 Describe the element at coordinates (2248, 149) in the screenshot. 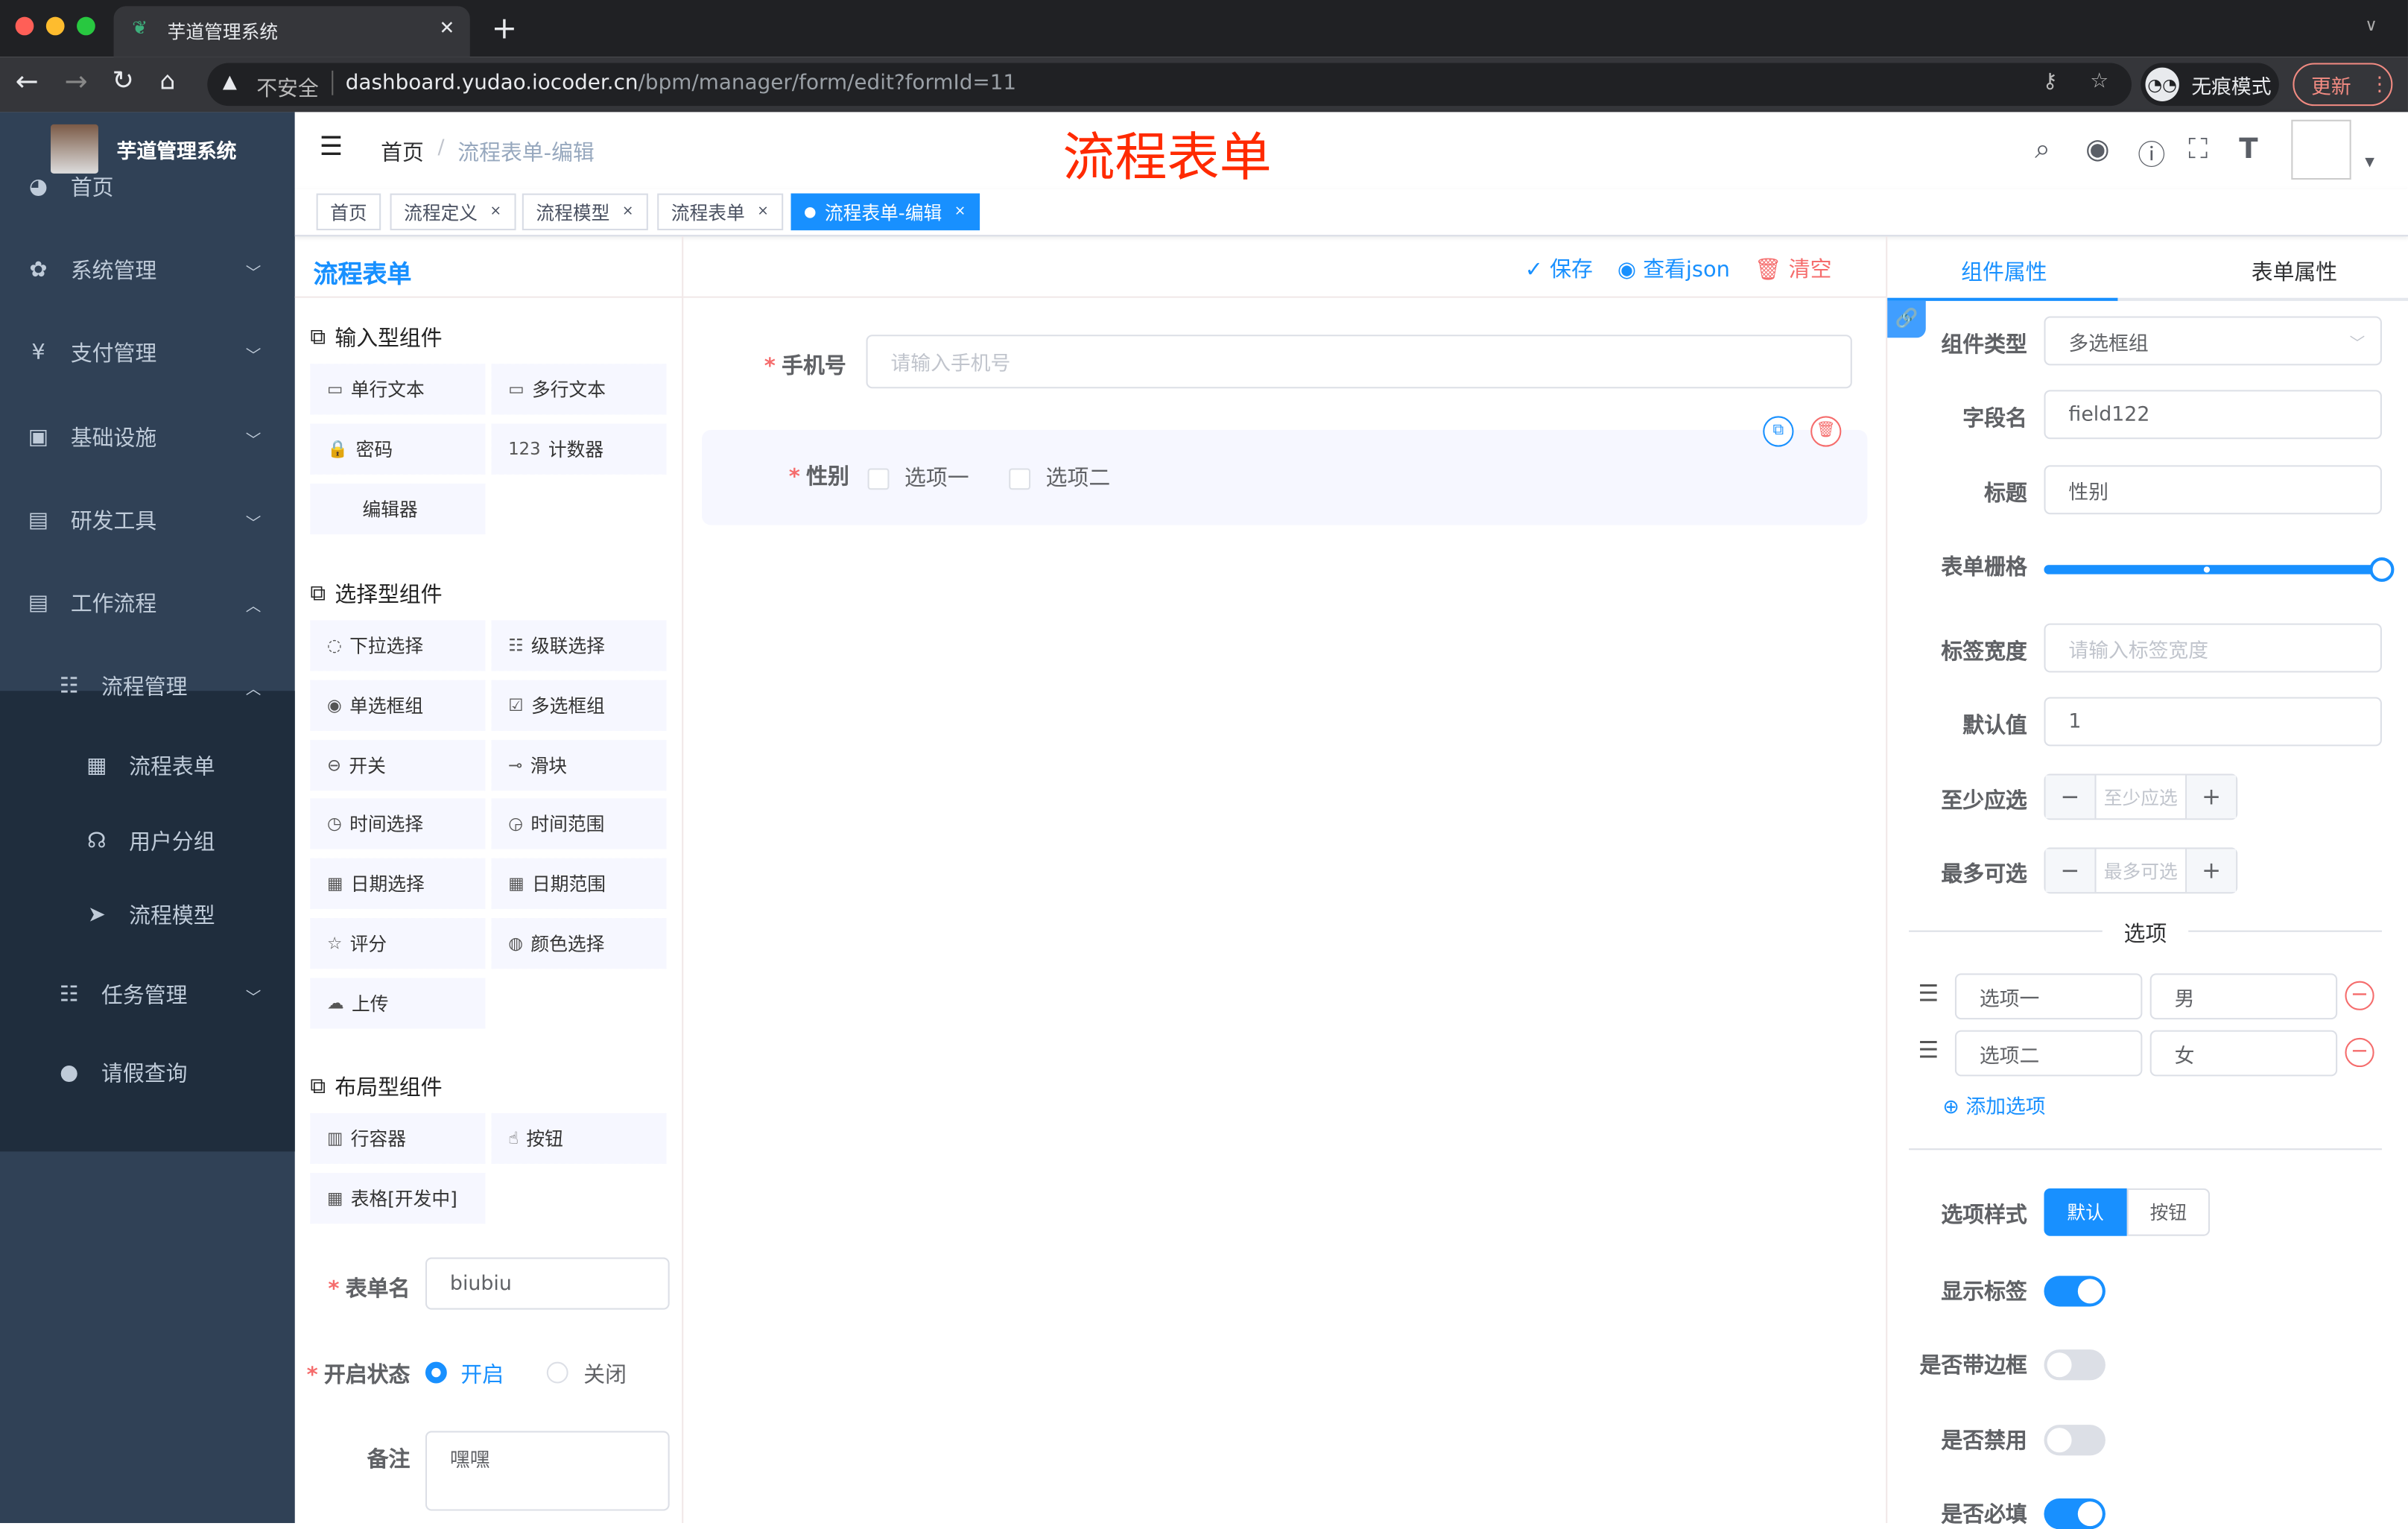

I see `font-size-icon: T` at that location.